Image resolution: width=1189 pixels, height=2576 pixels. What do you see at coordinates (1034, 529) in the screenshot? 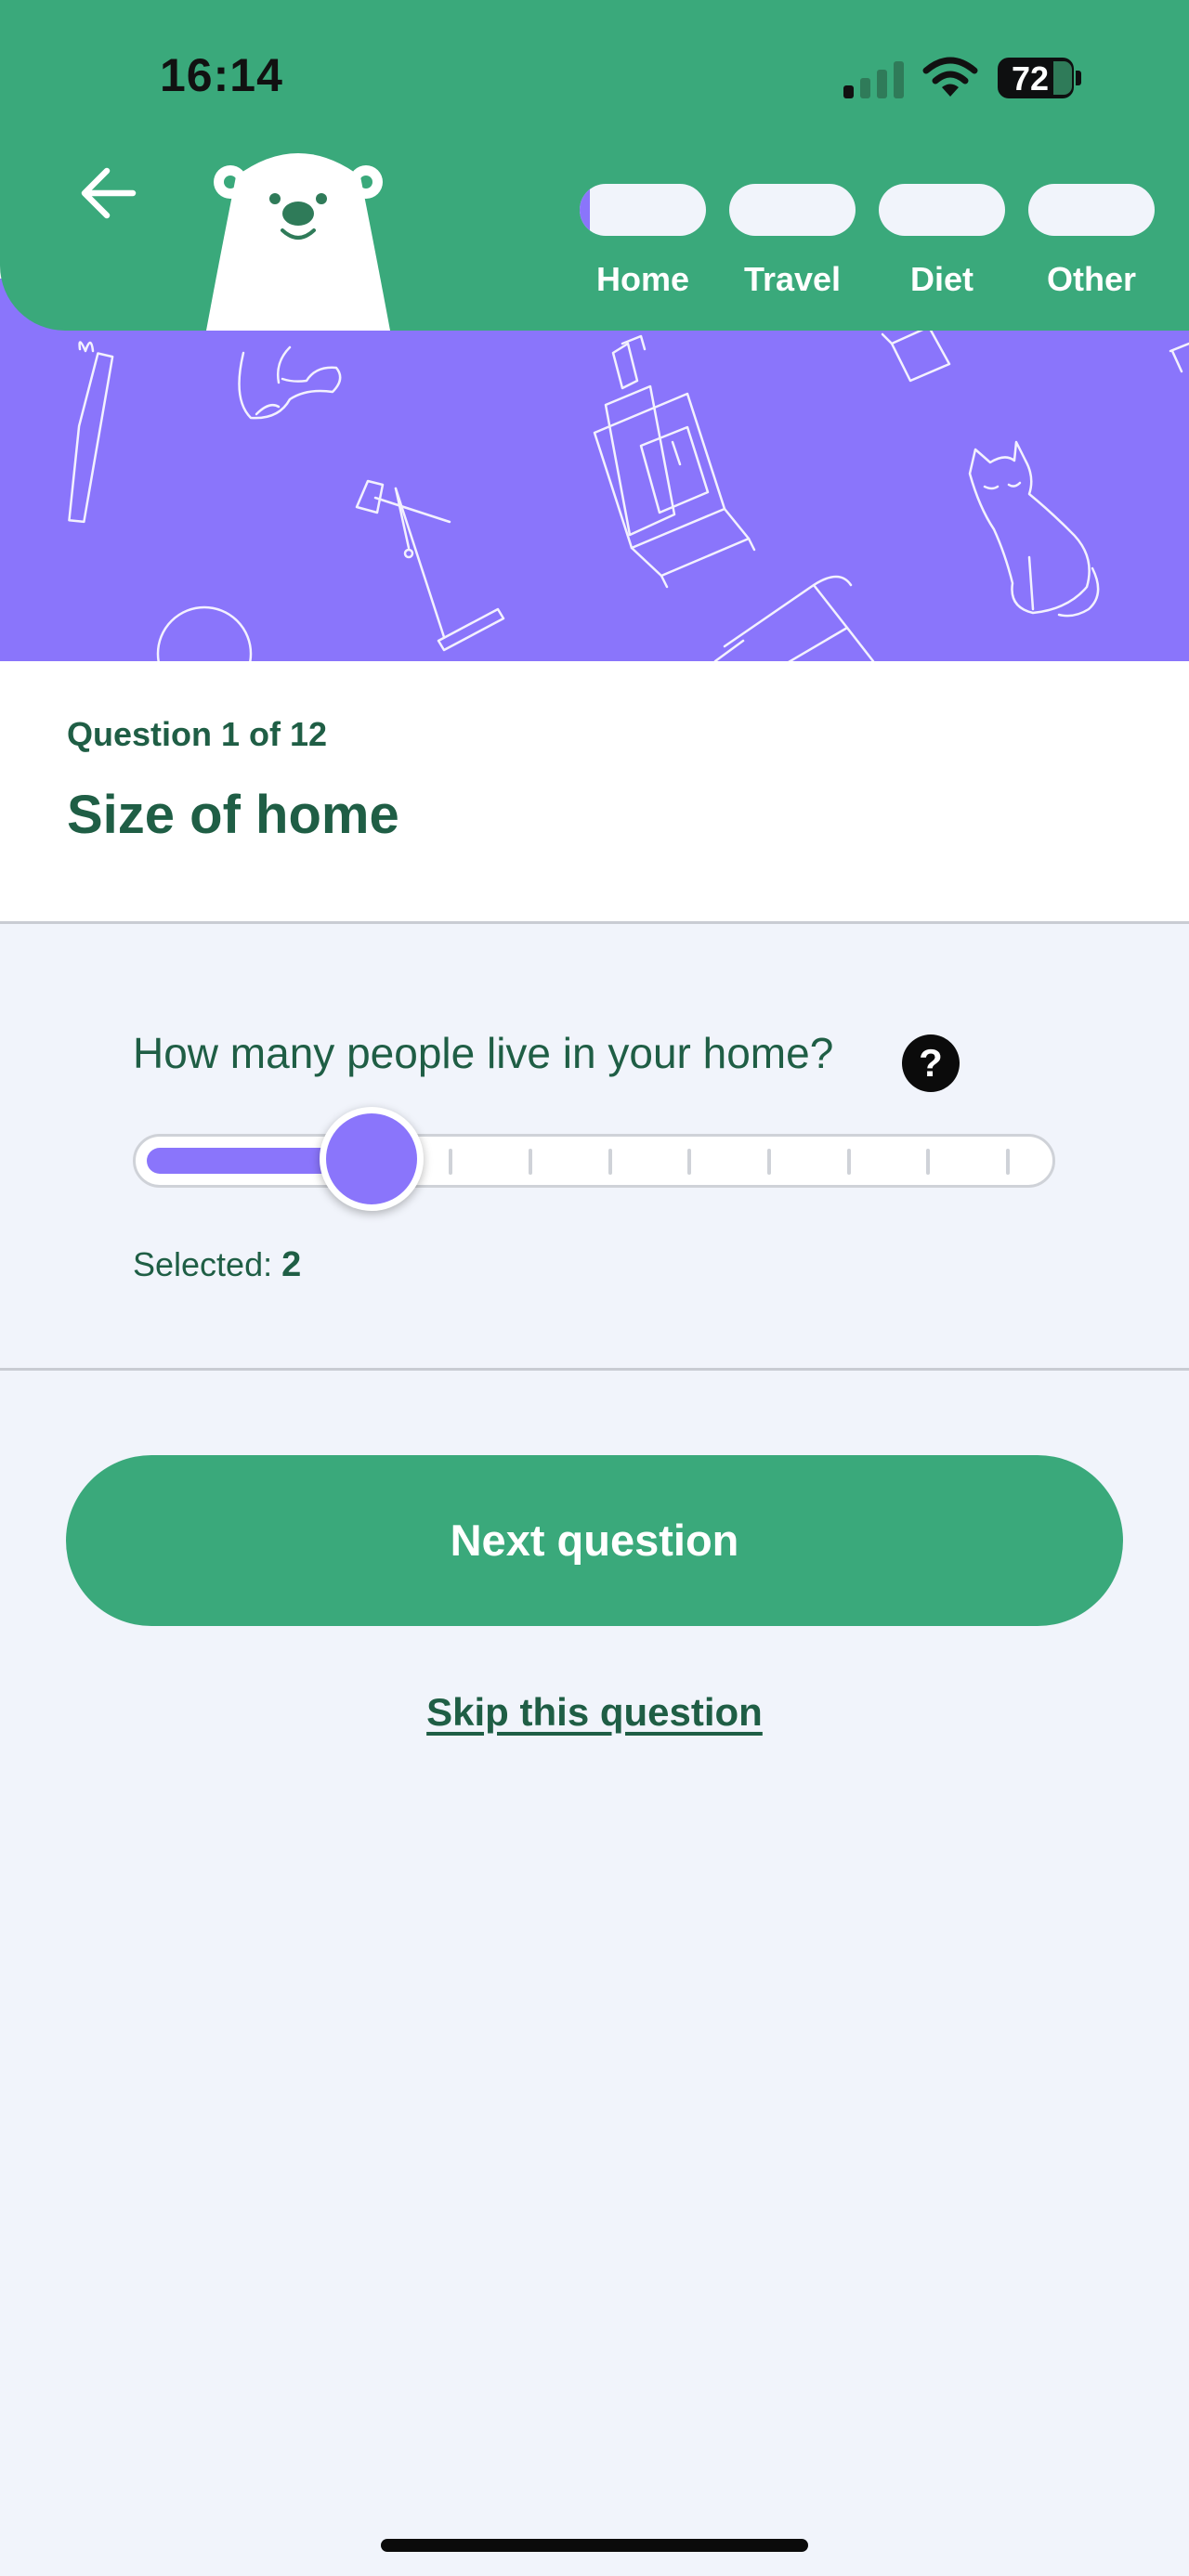
I see `cat-drawing` at bounding box center [1034, 529].